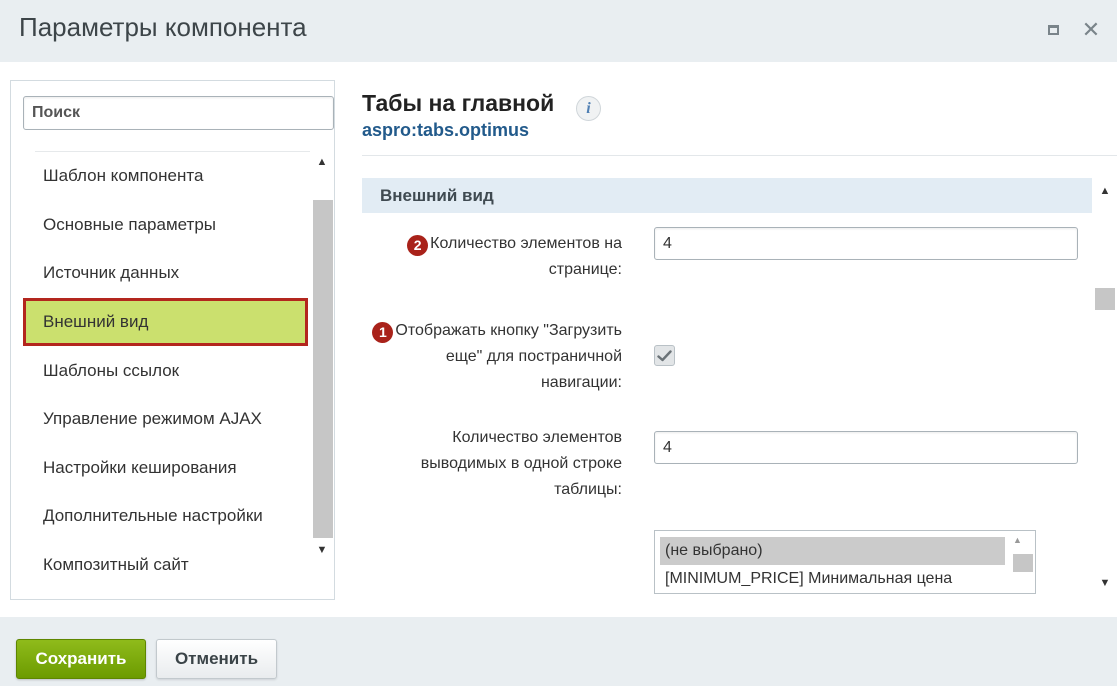  I want to click on sidebar-item-ajax: Управление режимом AJAX, so click(165, 419).